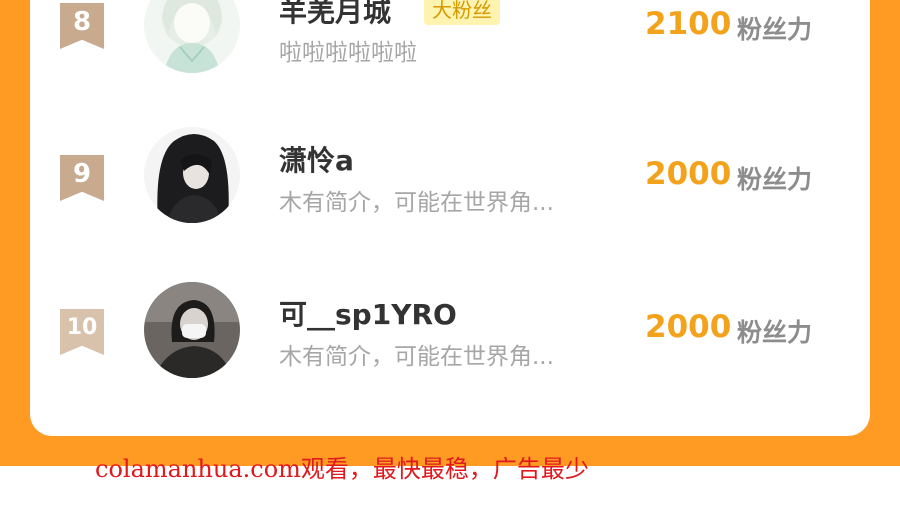 This screenshot has height=529, width=900. What do you see at coordinates (450, 36) in the screenshot?
I see `leaderboard-row: 8 羊羌月城 大粉丝 啦啦啦啦啦啦 2100 粉丝力` at bounding box center [450, 36].